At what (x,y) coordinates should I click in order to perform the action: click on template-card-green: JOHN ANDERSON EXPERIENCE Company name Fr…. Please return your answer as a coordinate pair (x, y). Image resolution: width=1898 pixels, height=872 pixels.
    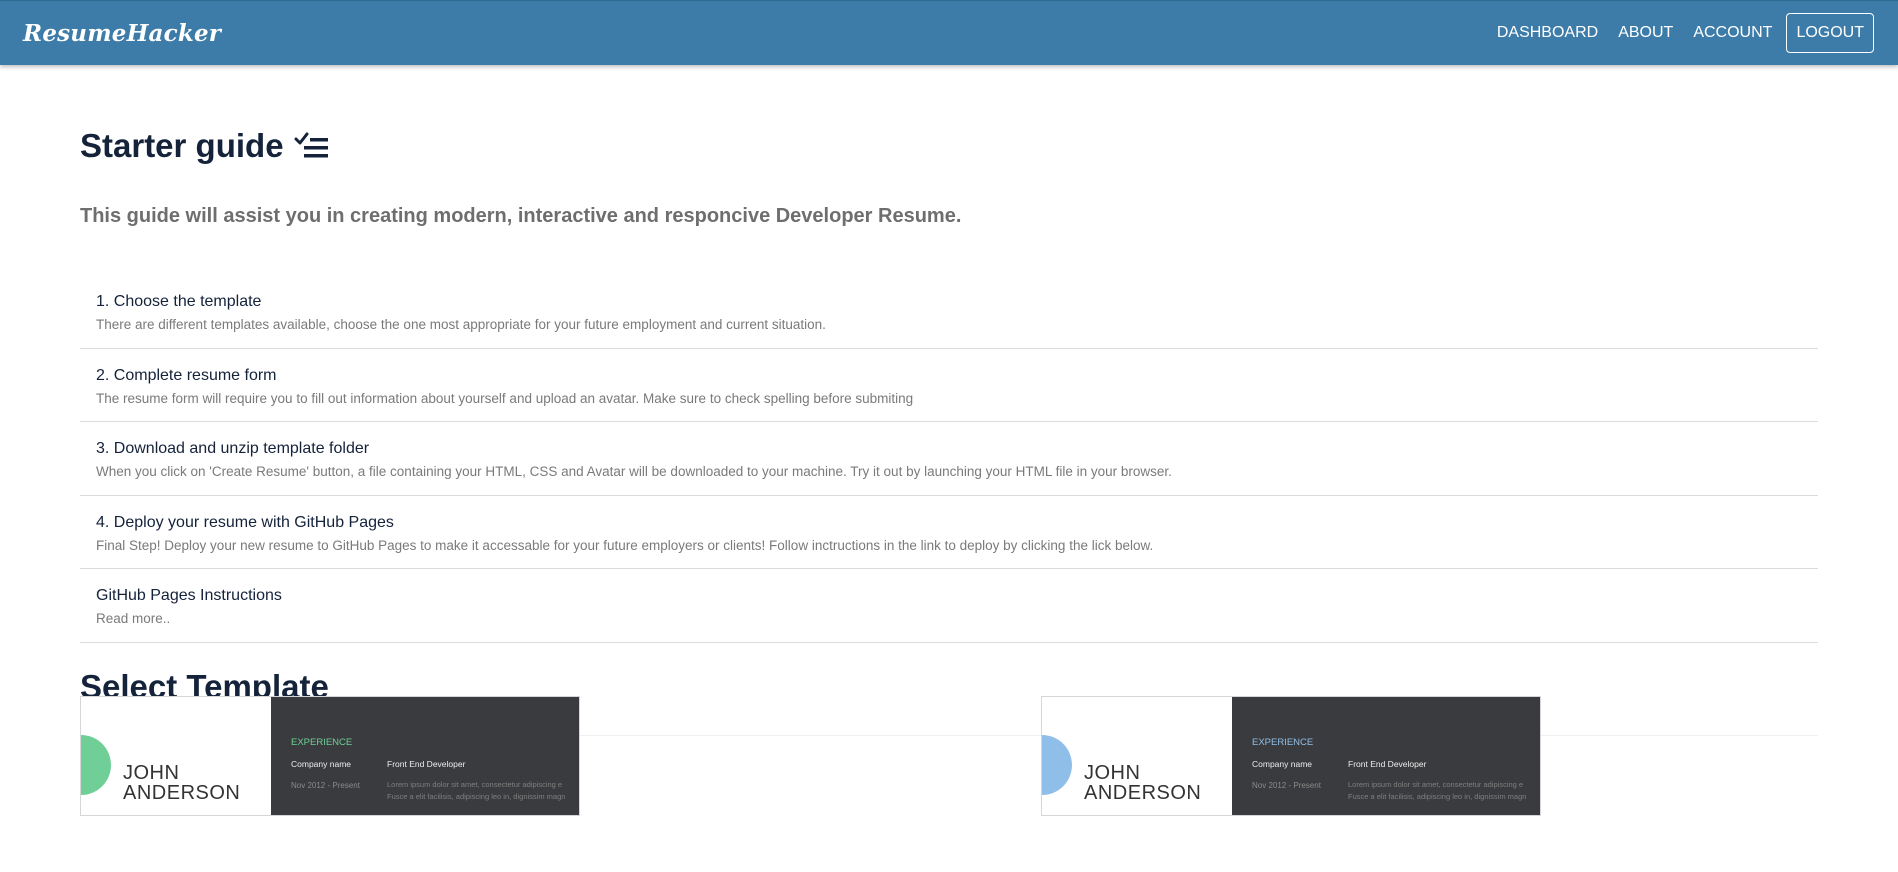
    Looking at the image, I should click on (330, 756).